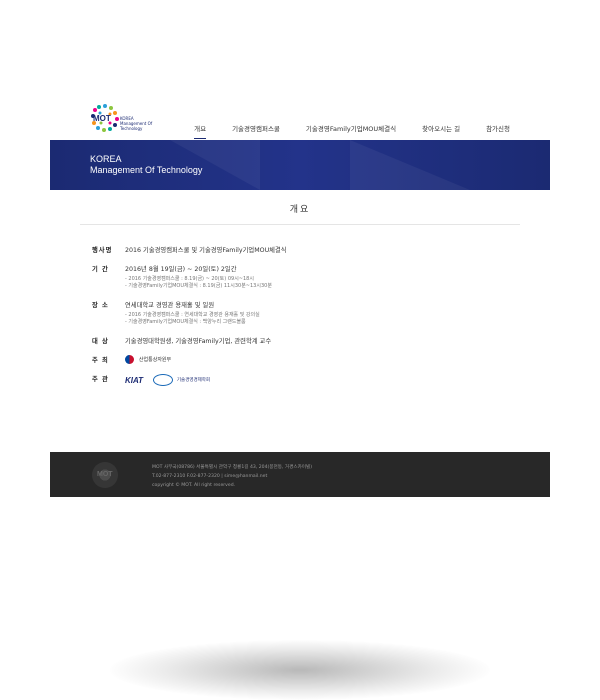  What do you see at coordinates (192, 315) in the screenshot?
I see `venue-sub-1: - 2016 기술경영캠퍼스쿨 : 연세대학교 경영관 용재홀 및 강의실` at bounding box center [192, 315].